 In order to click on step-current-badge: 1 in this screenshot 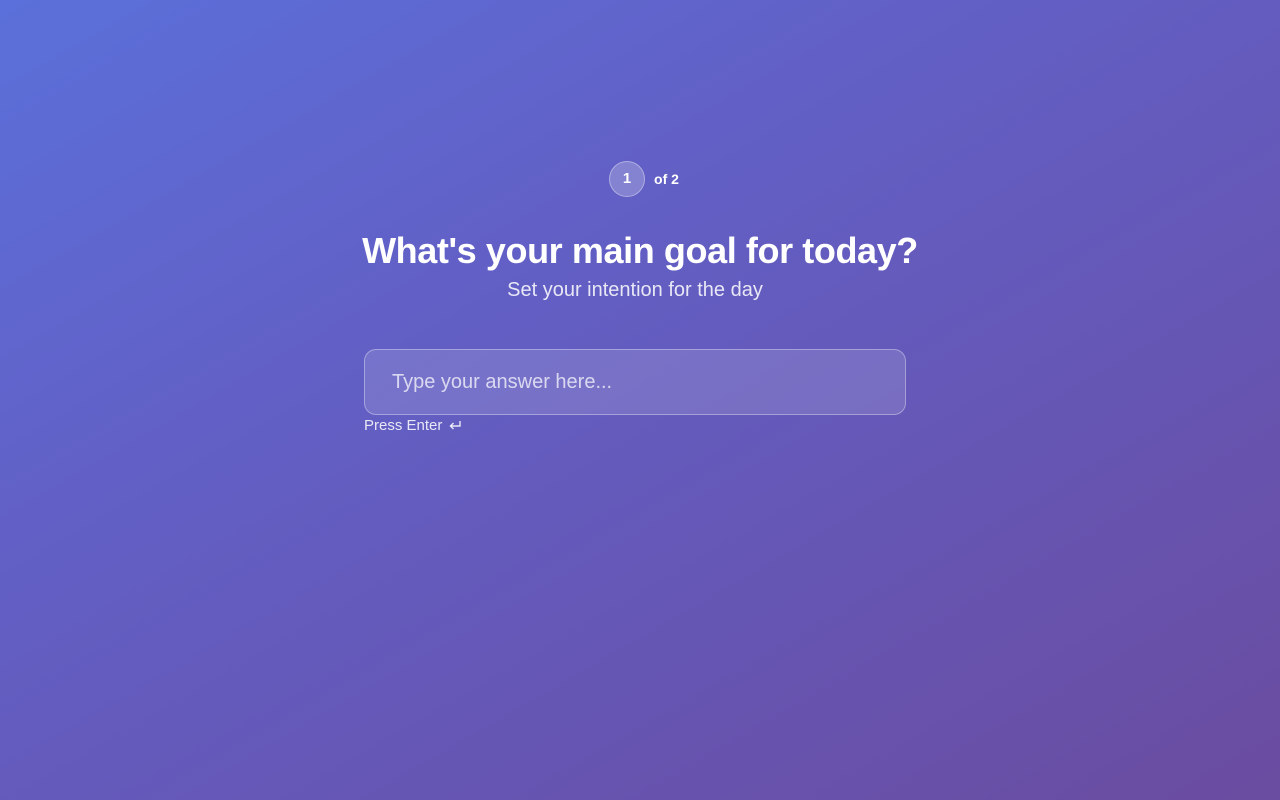, I will do `click(627, 178)`.